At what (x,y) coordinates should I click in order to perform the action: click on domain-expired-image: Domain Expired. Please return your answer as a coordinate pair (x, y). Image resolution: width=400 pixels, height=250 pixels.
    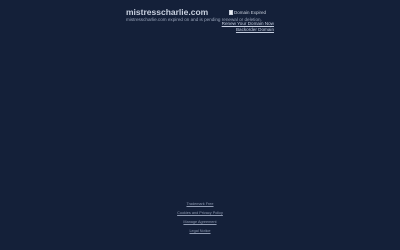
    Looking at the image, I should click on (247, 12).